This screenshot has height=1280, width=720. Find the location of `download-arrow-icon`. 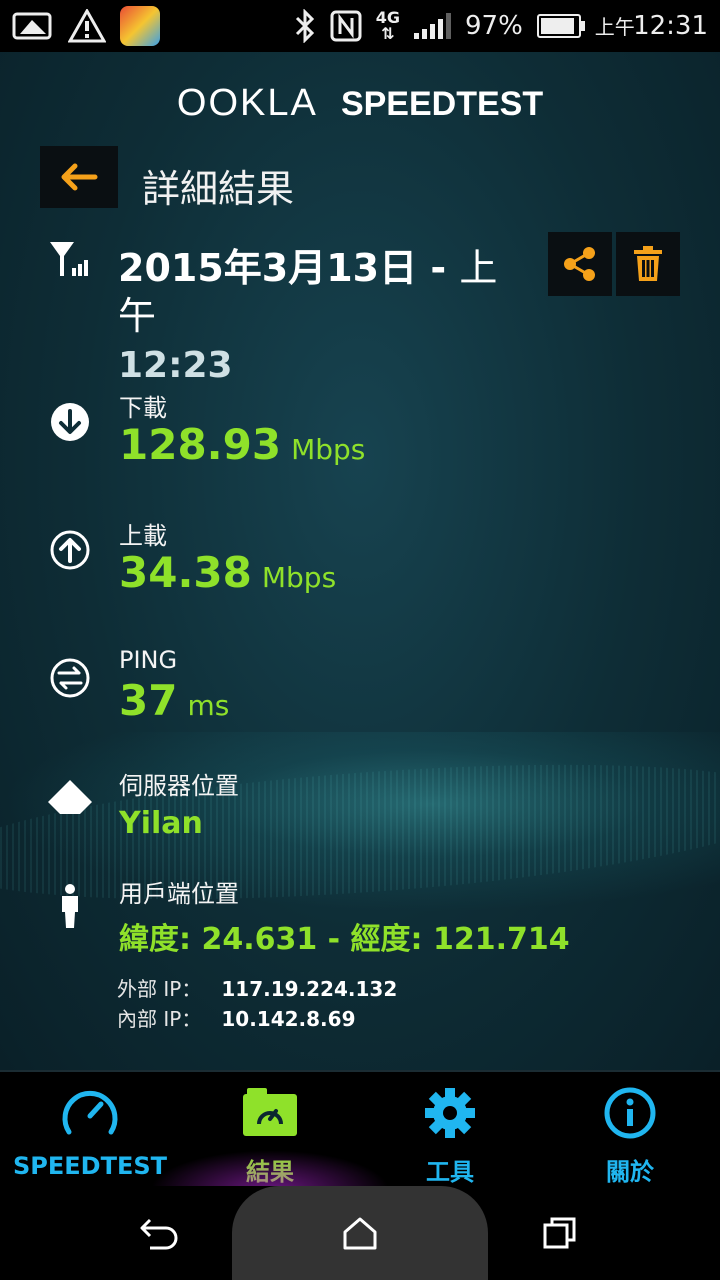

download-arrow-icon is located at coordinates (70, 422).